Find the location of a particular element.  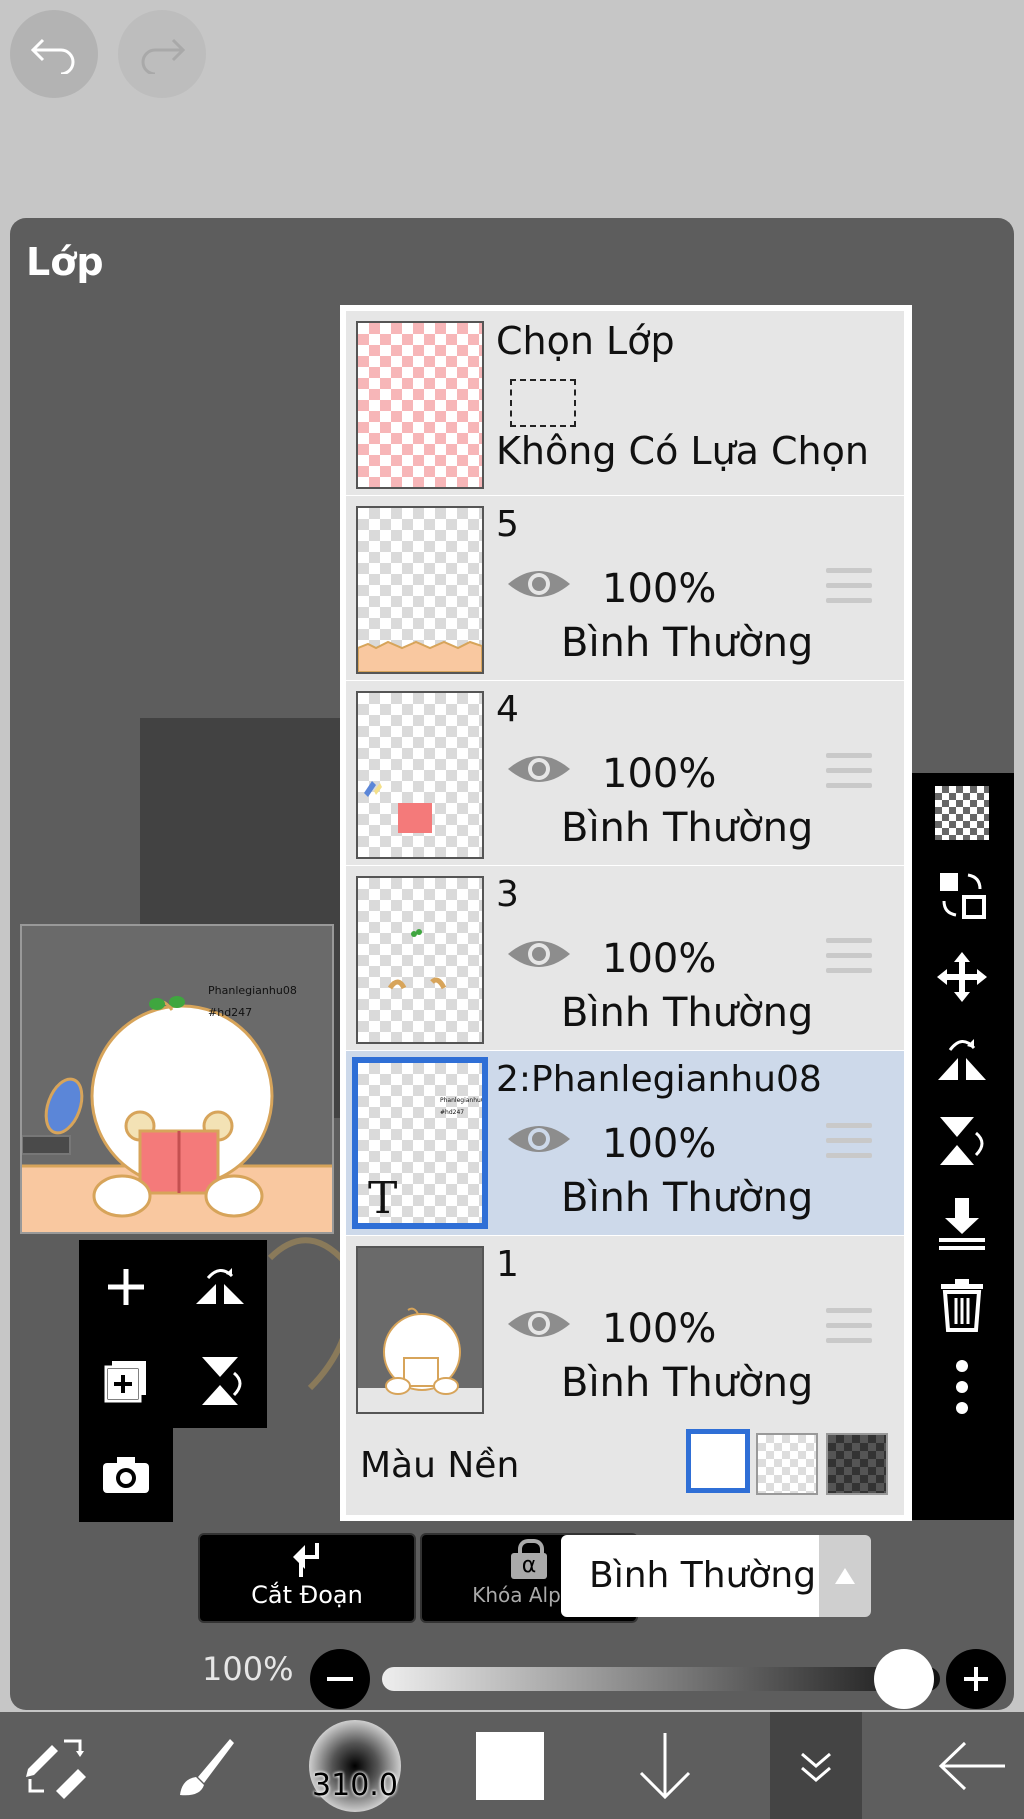

move-icon is located at coordinates (962, 977).